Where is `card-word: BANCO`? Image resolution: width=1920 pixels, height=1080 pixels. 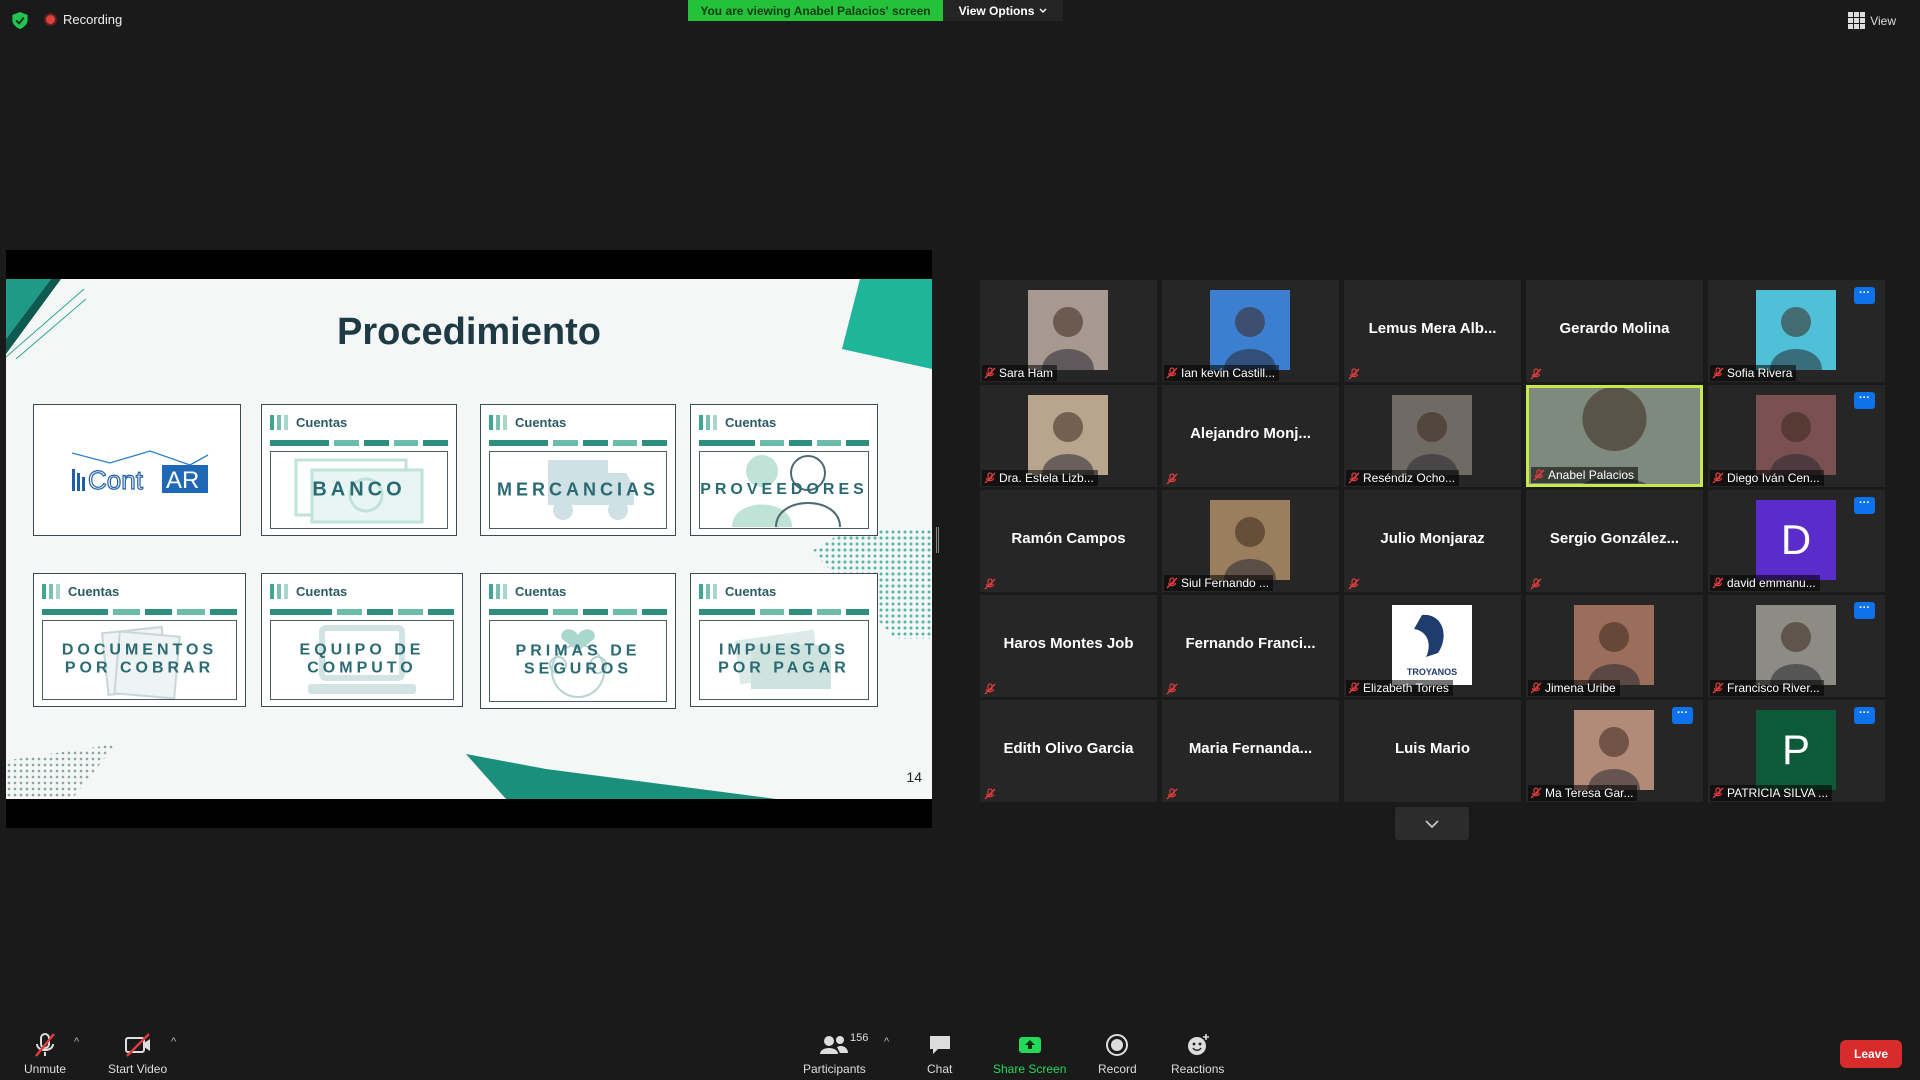
card-word: BANCO is located at coordinates (359, 489).